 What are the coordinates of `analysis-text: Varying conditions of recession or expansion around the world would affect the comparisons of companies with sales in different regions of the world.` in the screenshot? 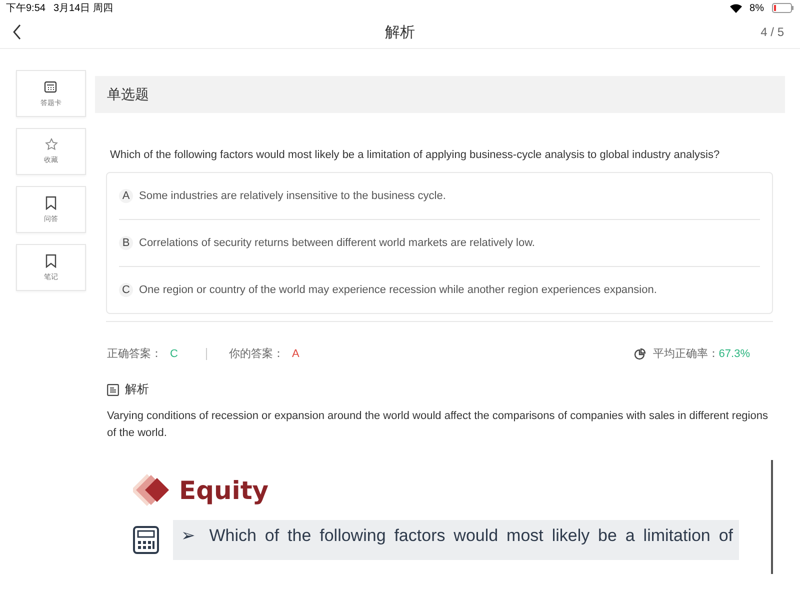 It's located at (438, 425).